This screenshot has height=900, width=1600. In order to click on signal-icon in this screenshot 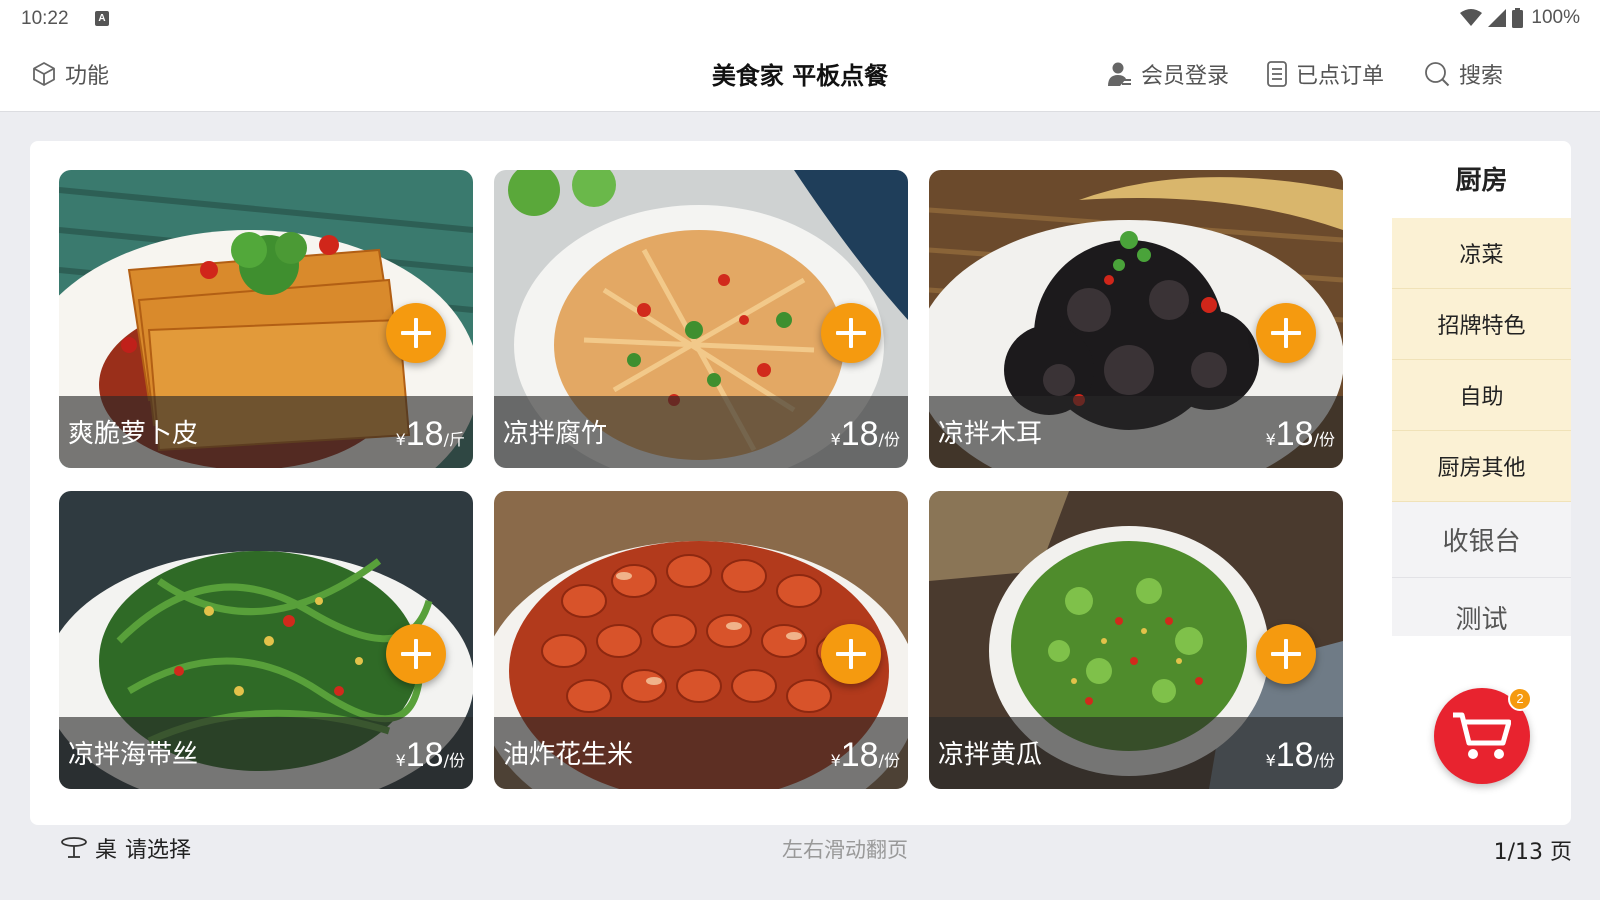, I will do `click(1497, 18)`.